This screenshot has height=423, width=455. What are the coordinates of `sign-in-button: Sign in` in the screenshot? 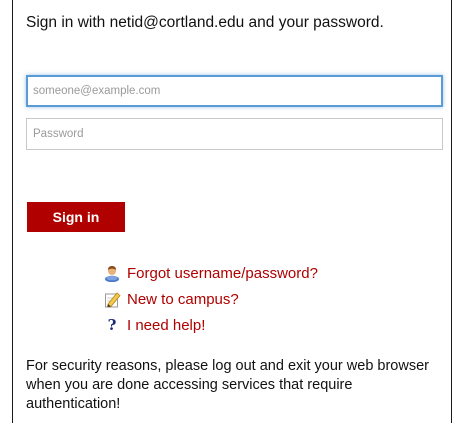 It's located at (76, 217).